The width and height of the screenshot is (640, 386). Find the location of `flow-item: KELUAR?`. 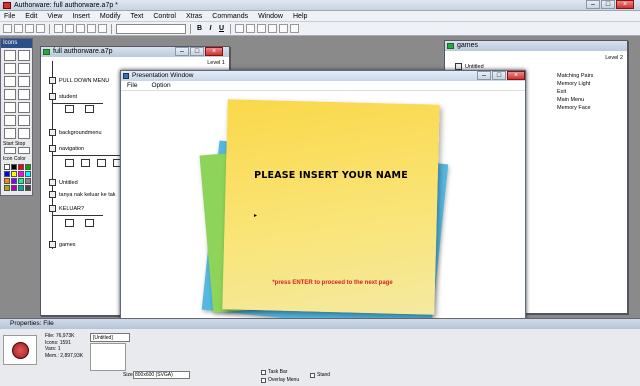

flow-item: KELUAR? is located at coordinates (66, 208).